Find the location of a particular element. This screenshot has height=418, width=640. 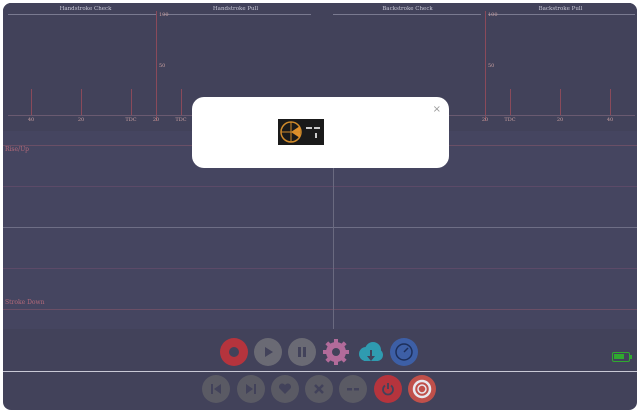

favorite-button is located at coordinates (285, 389).